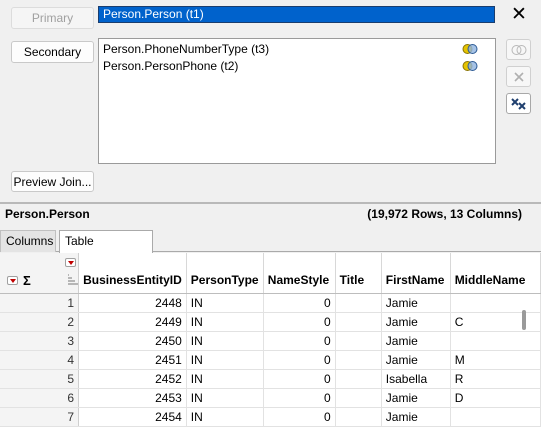 The width and height of the screenshot is (541, 428). I want to click on secondary-button: Secondary, so click(52, 52).